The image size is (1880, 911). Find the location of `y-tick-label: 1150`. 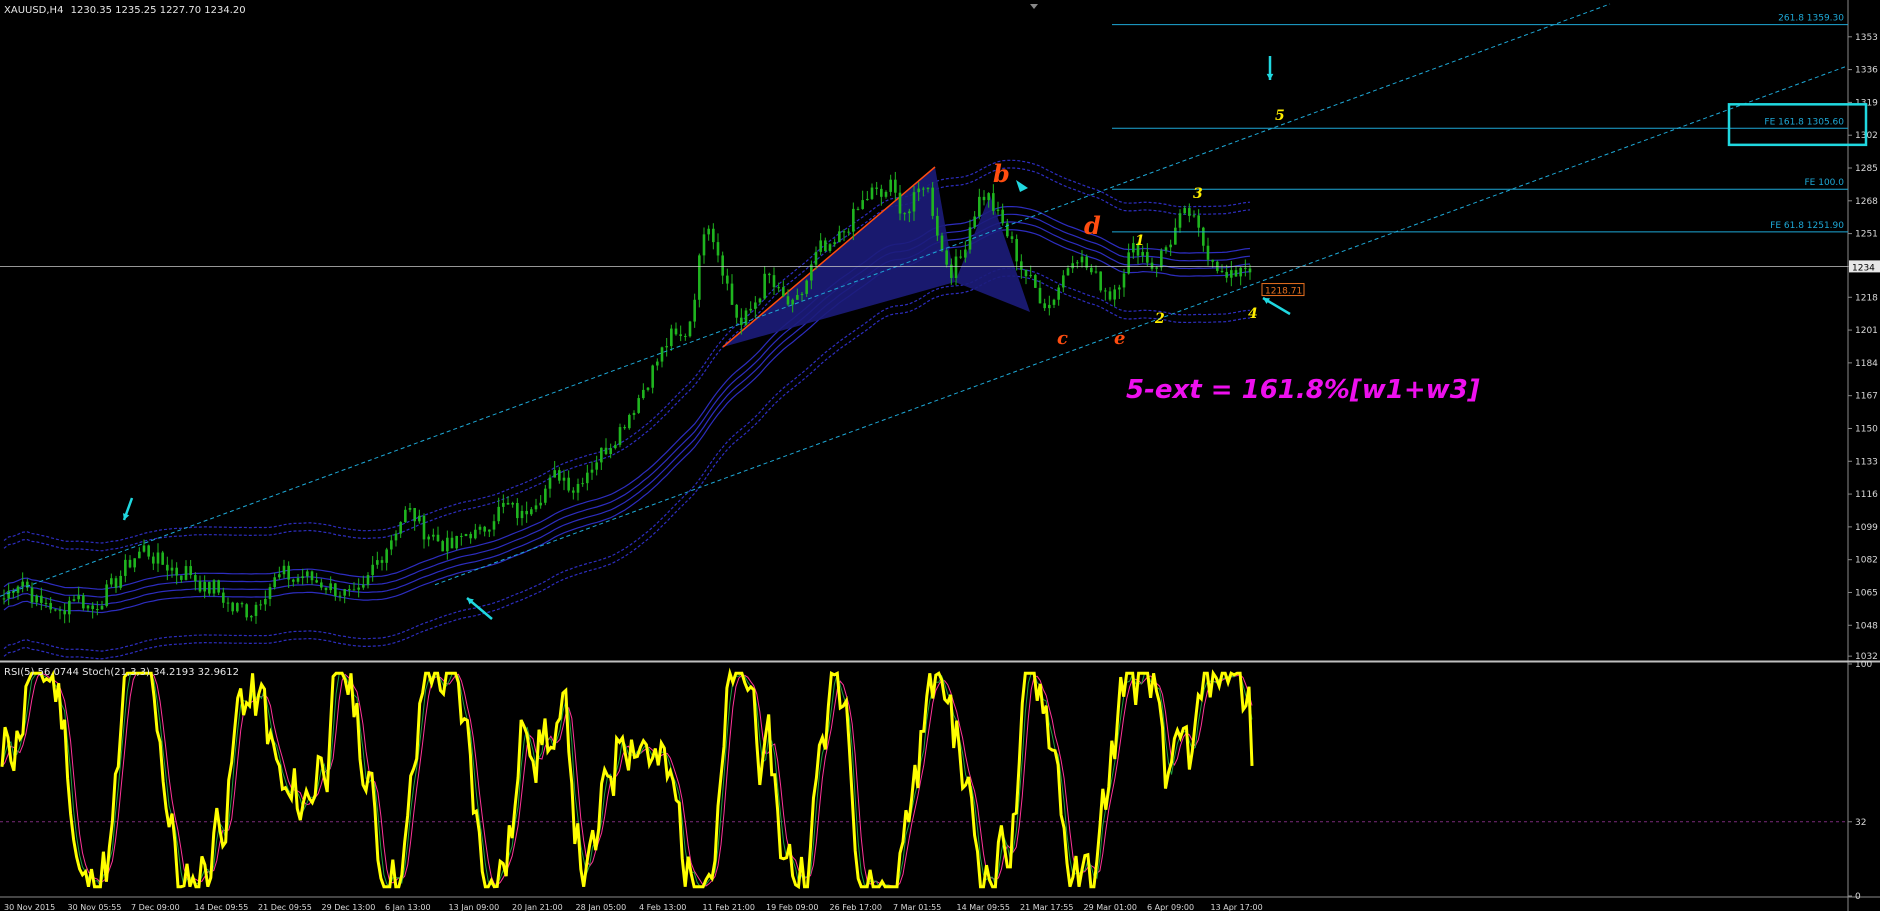

y-tick-label: 1150 is located at coordinates (1866, 429).